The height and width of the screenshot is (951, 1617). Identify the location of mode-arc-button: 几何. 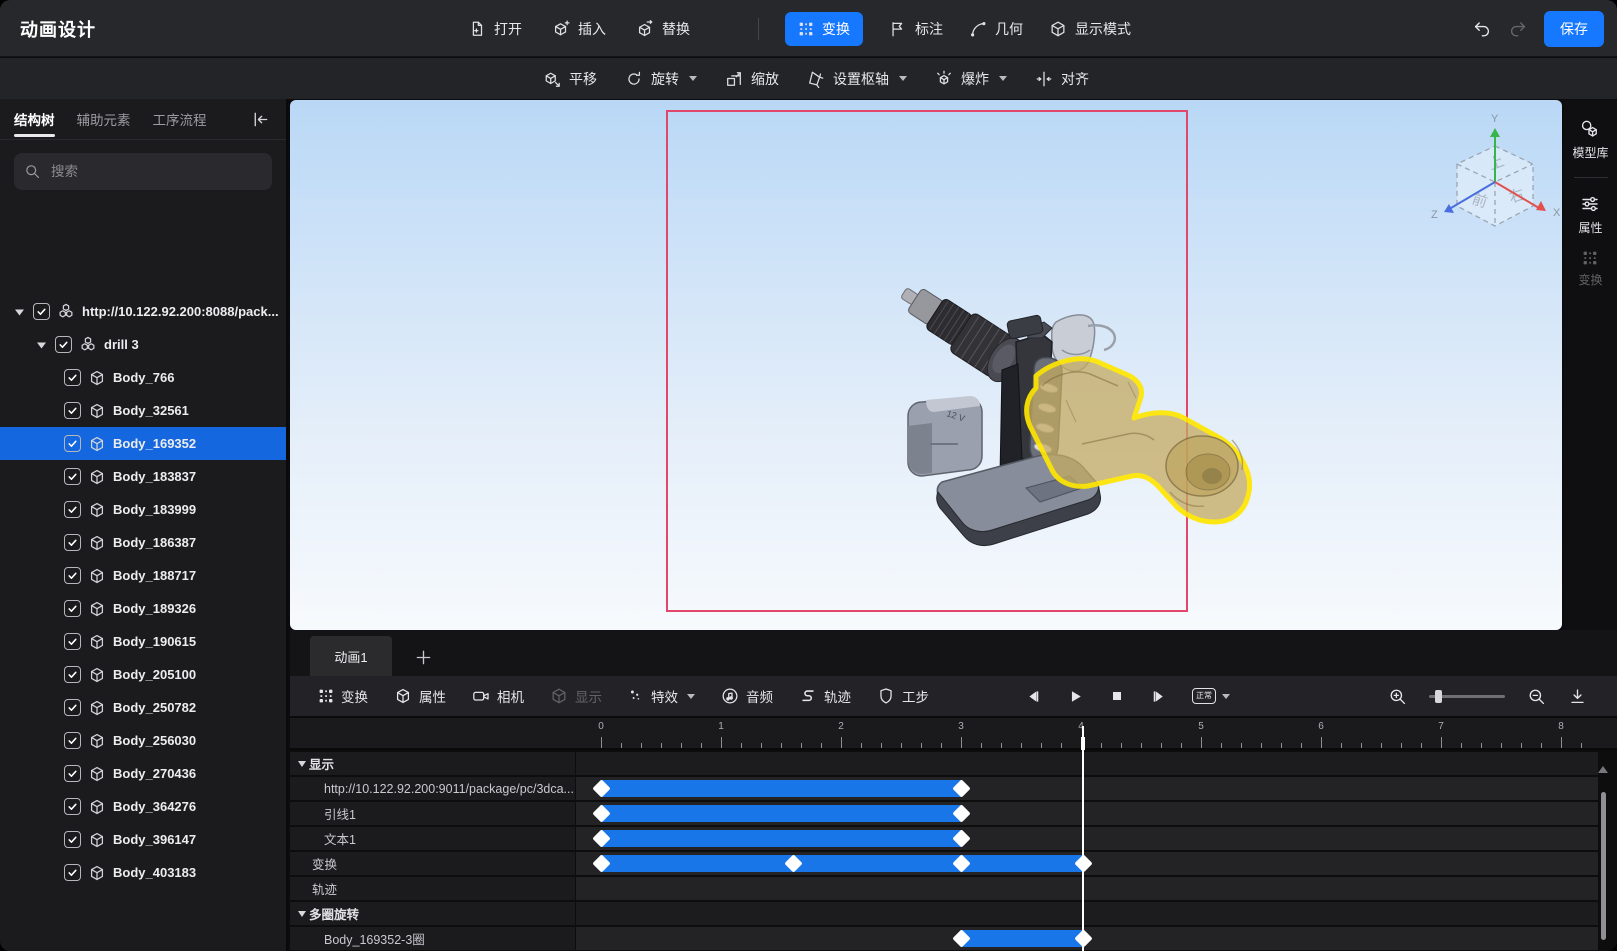
(996, 29).